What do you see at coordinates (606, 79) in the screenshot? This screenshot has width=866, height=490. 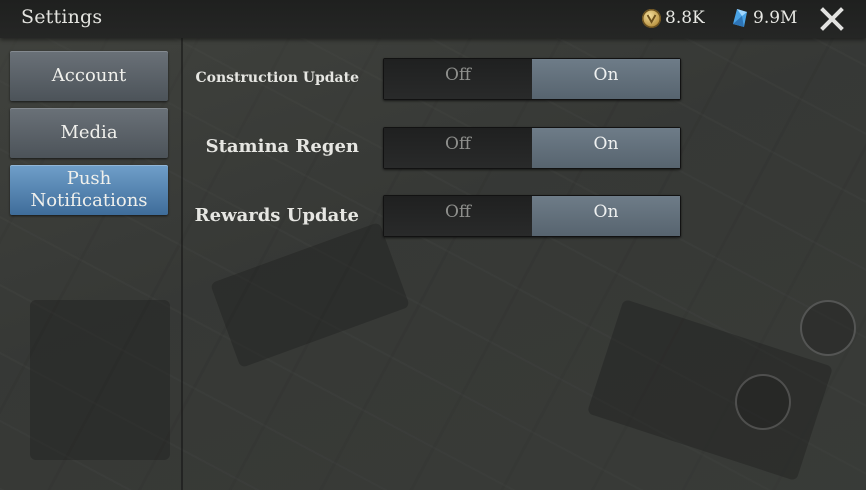 I see `construction-update-on-option: On` at bounding box center [606, 79].